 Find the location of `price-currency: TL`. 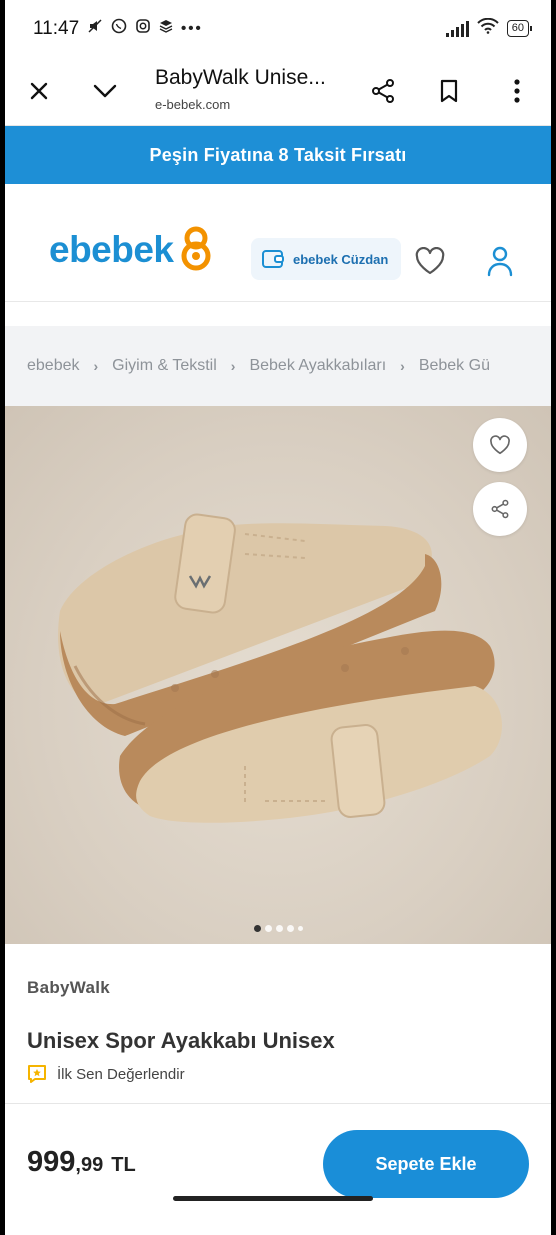

price-currency: TL is located at coordinates (123, 1165).